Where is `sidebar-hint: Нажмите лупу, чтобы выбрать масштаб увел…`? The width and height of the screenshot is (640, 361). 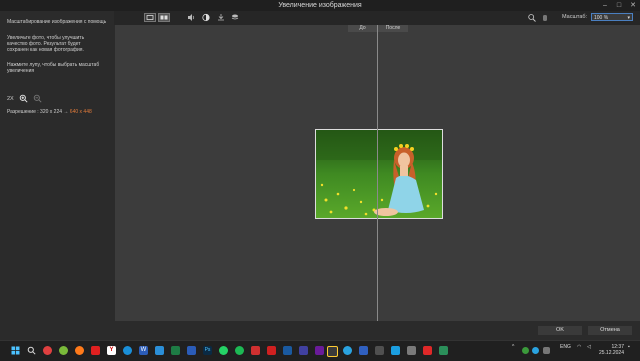 sidebar-hint: Нажмите лупу, чтобы выбрать масштаб увел… is located at coordinates (53, 68).